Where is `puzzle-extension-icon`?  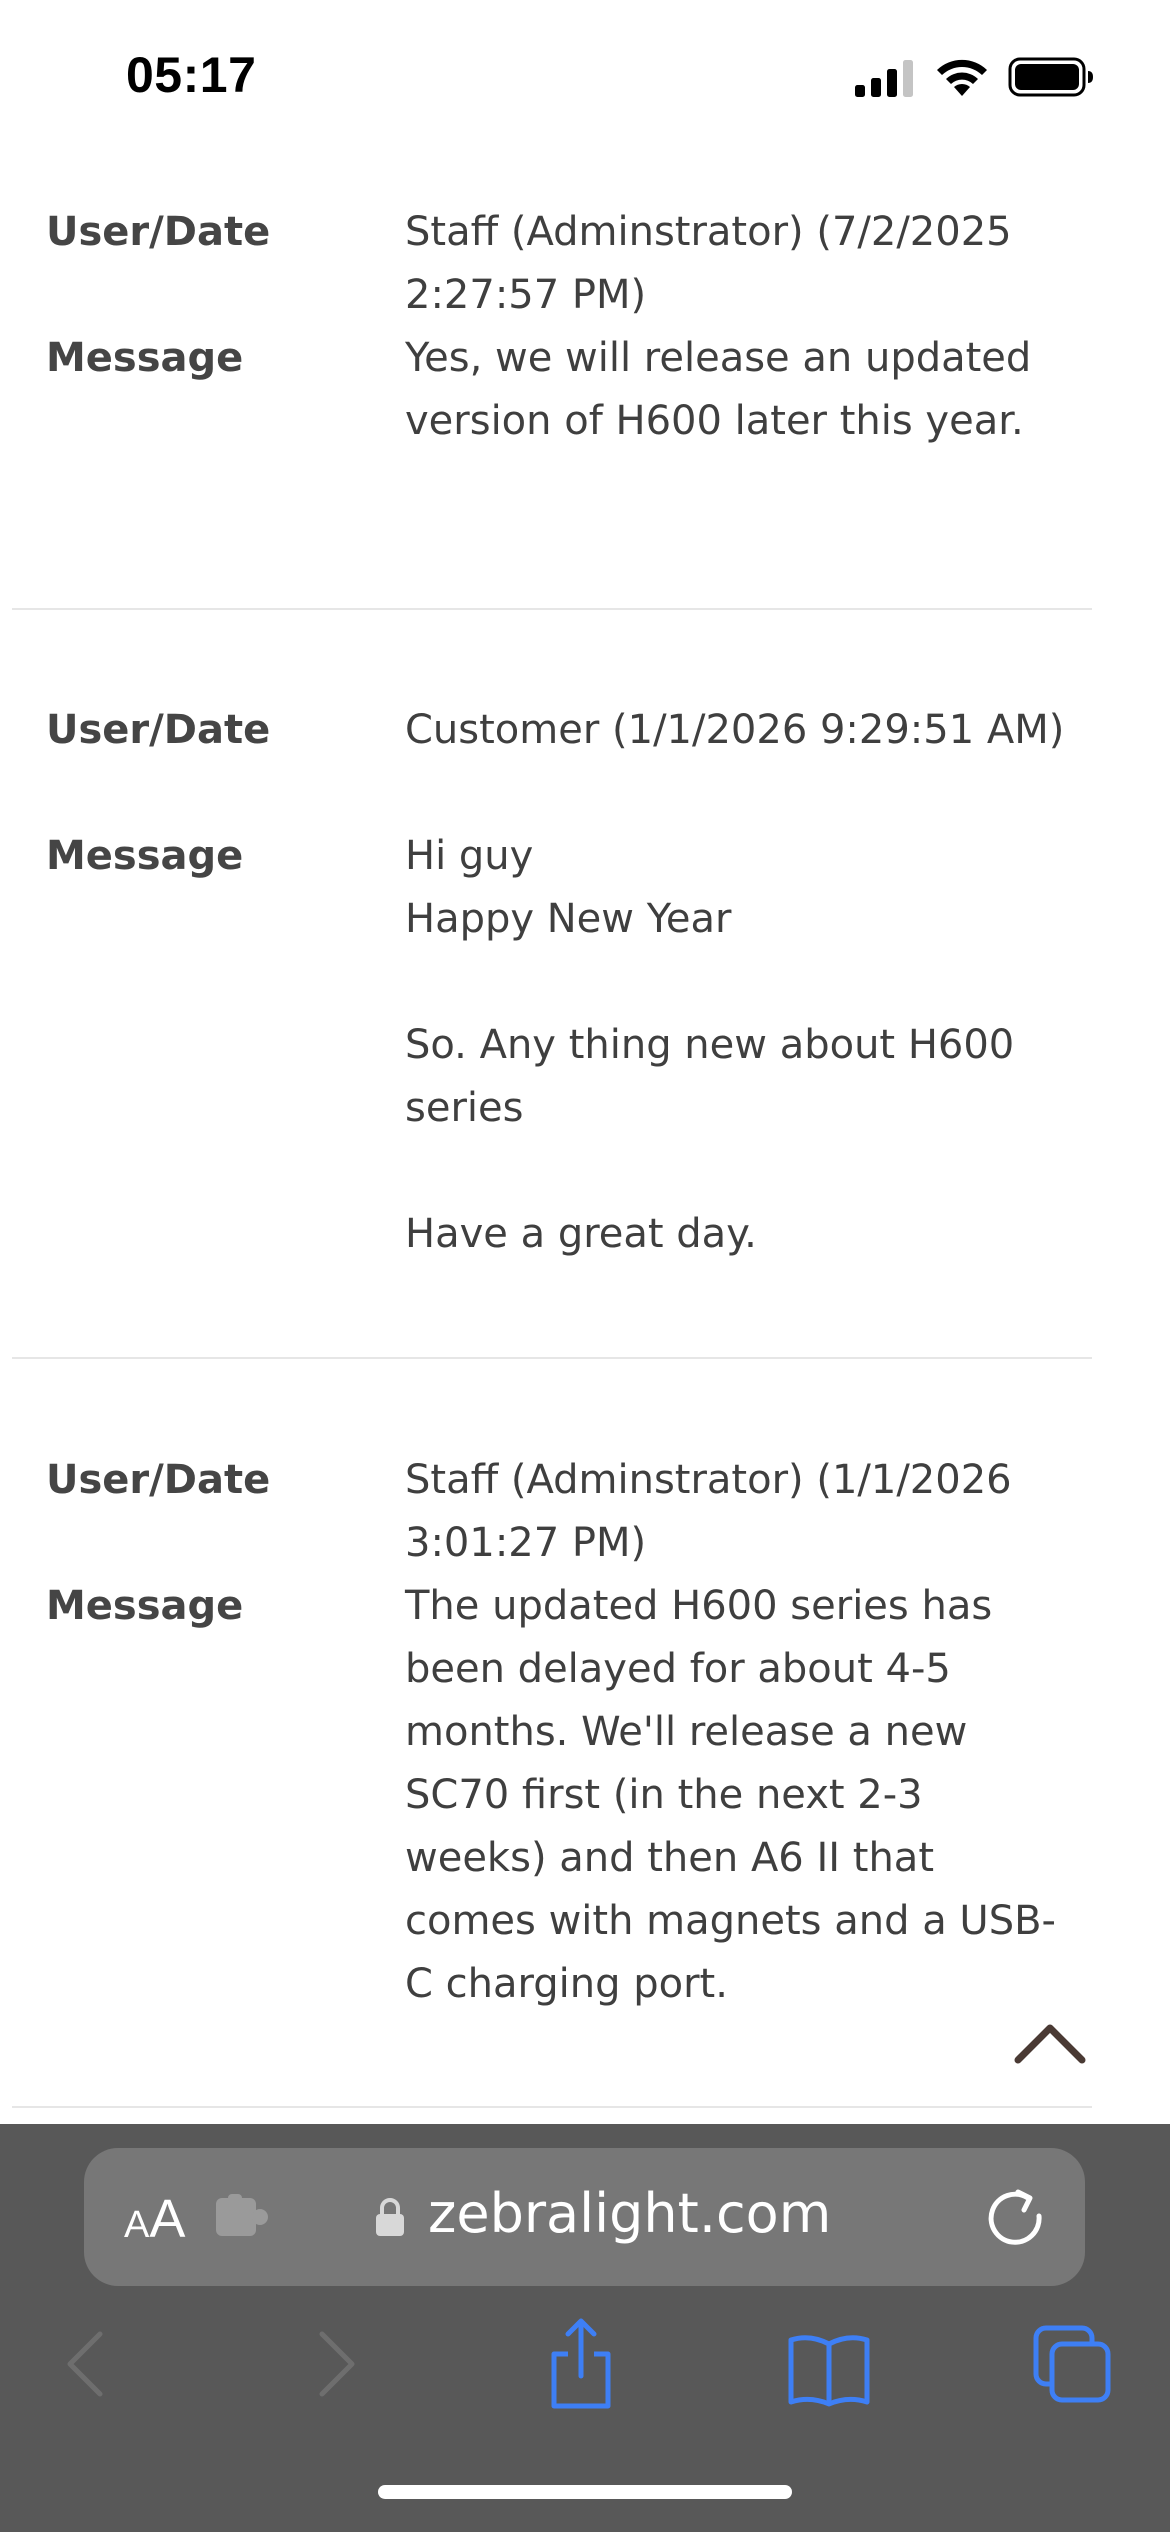
puzzle-extension-icon is located at coordinates (242, 2217).